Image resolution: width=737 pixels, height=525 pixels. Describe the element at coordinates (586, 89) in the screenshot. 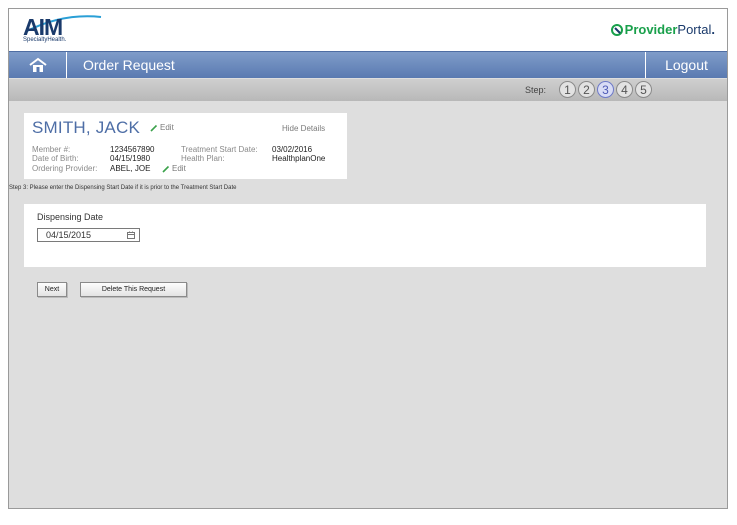

I see `step-2-indicator: 2` at that location.